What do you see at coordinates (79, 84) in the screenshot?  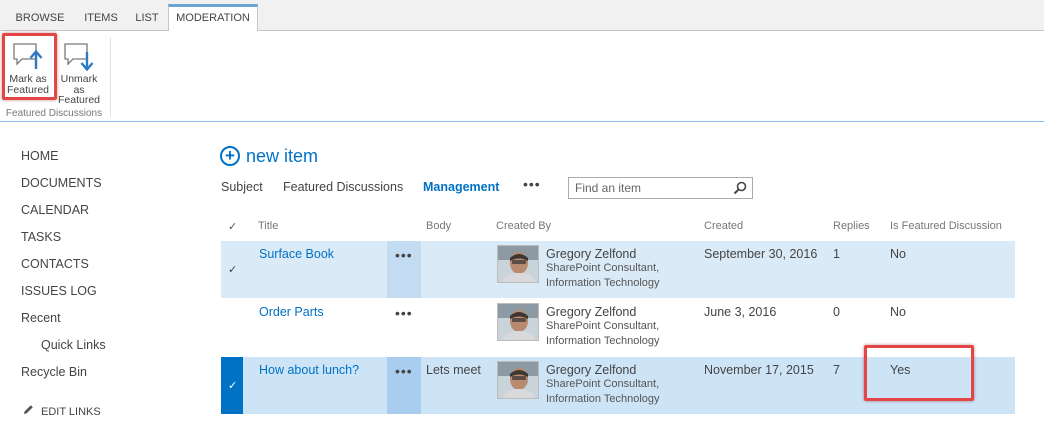 I see `unmark-featured-label-1: Unmark as` at bounding box center [79, 84].